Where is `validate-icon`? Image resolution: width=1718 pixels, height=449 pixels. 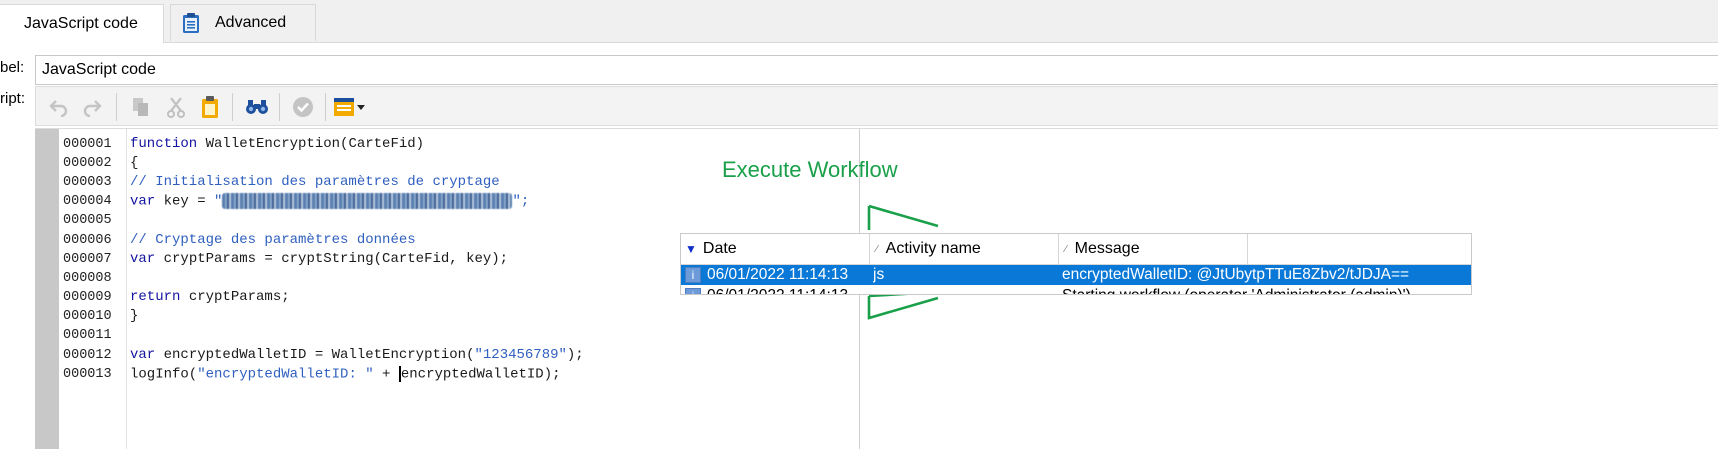
validate-icon is located at coordinates (303, 107).